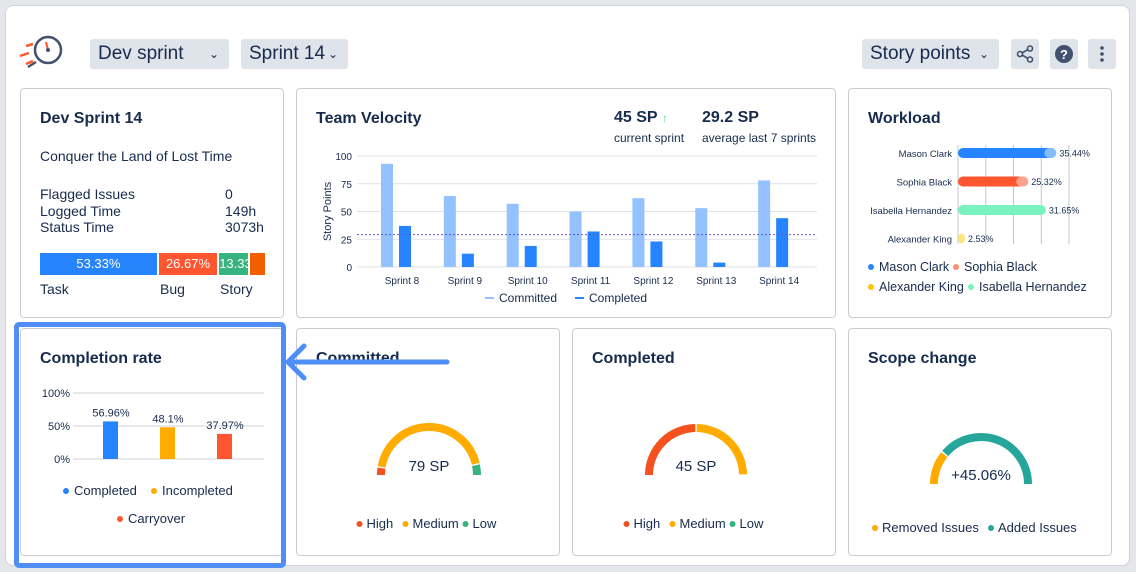 The height and width of the screenshot is (572, 1136). I want to click on sprint-select-value: Sprint 14, so click(287, 53).